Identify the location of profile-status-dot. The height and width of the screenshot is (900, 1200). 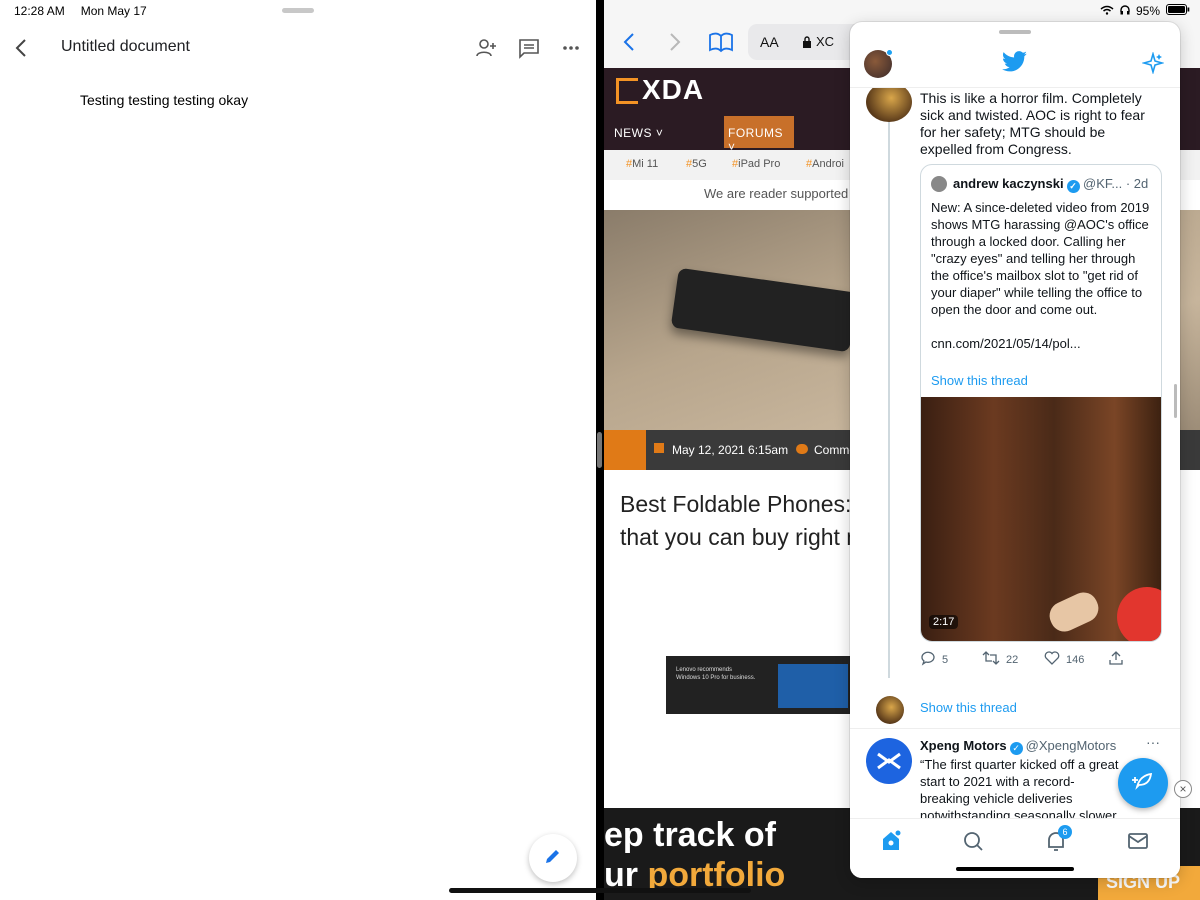
(889, 52).